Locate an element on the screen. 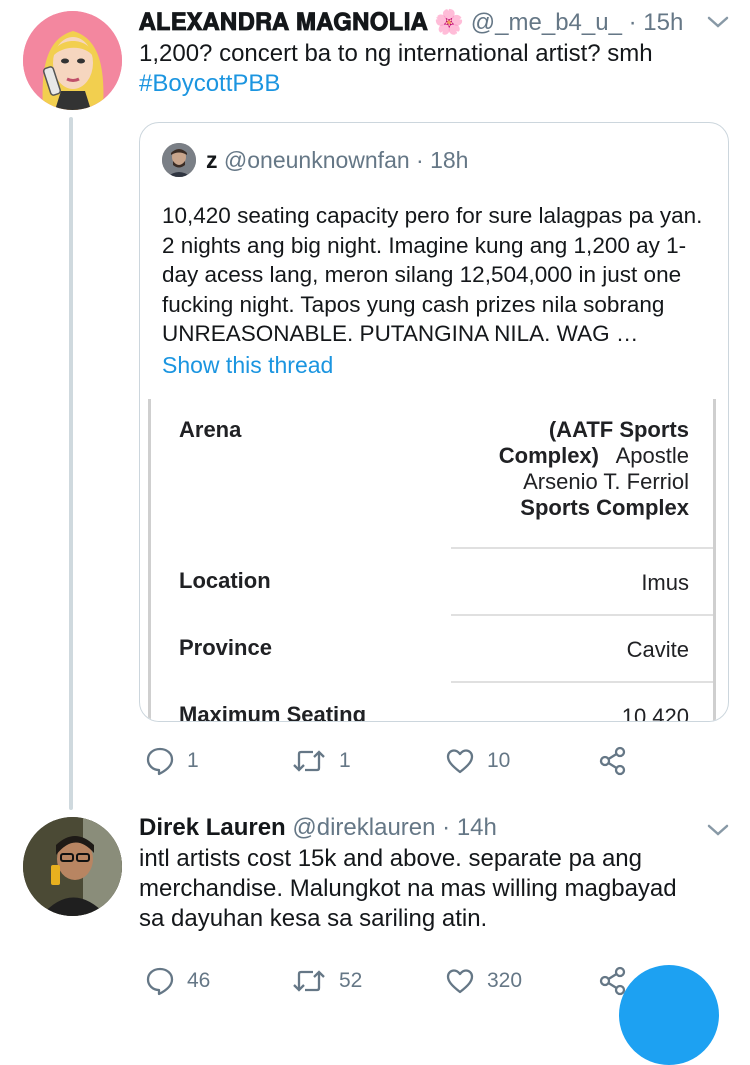 The image size is (750, 1065). quoted-header: z @oneunknownfan · 18h is located at coordinates (337, 160).